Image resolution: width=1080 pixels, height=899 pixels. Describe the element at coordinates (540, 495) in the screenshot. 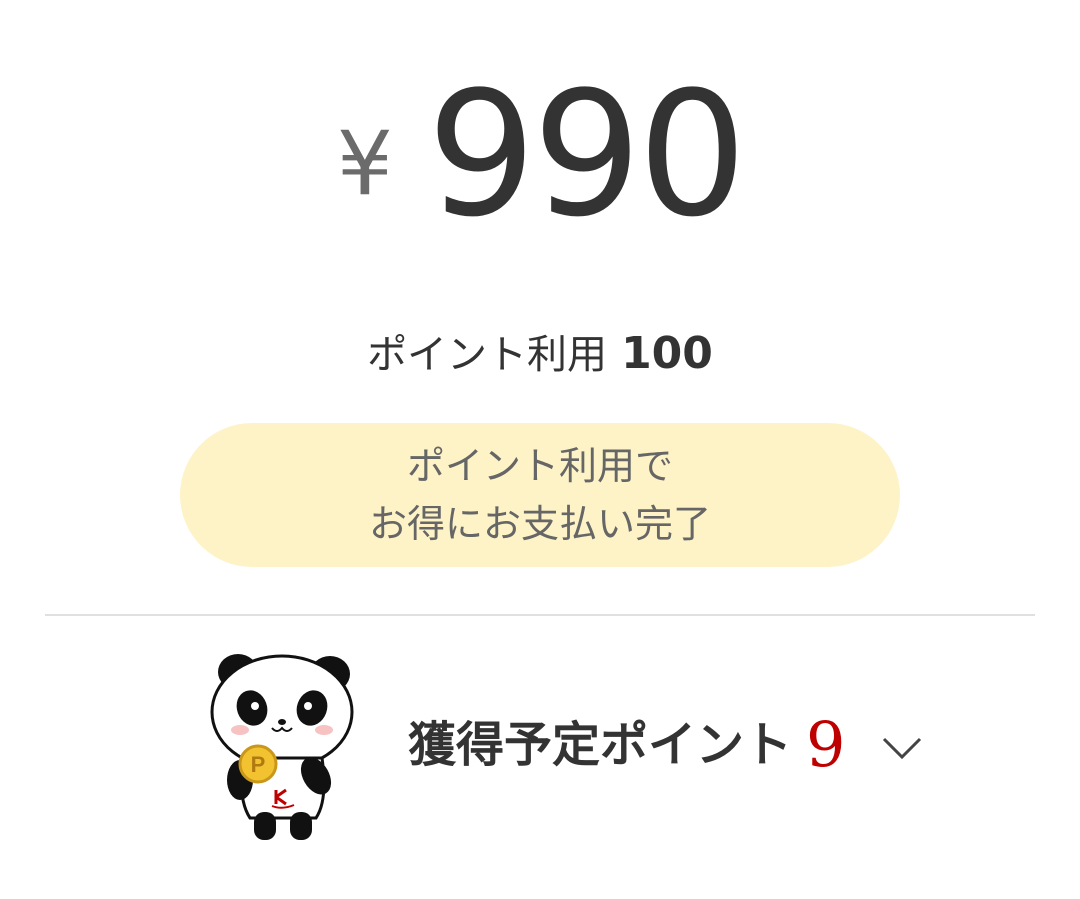

I see `status-banner: ポイント利用で お得にお支払い完了` at that location.